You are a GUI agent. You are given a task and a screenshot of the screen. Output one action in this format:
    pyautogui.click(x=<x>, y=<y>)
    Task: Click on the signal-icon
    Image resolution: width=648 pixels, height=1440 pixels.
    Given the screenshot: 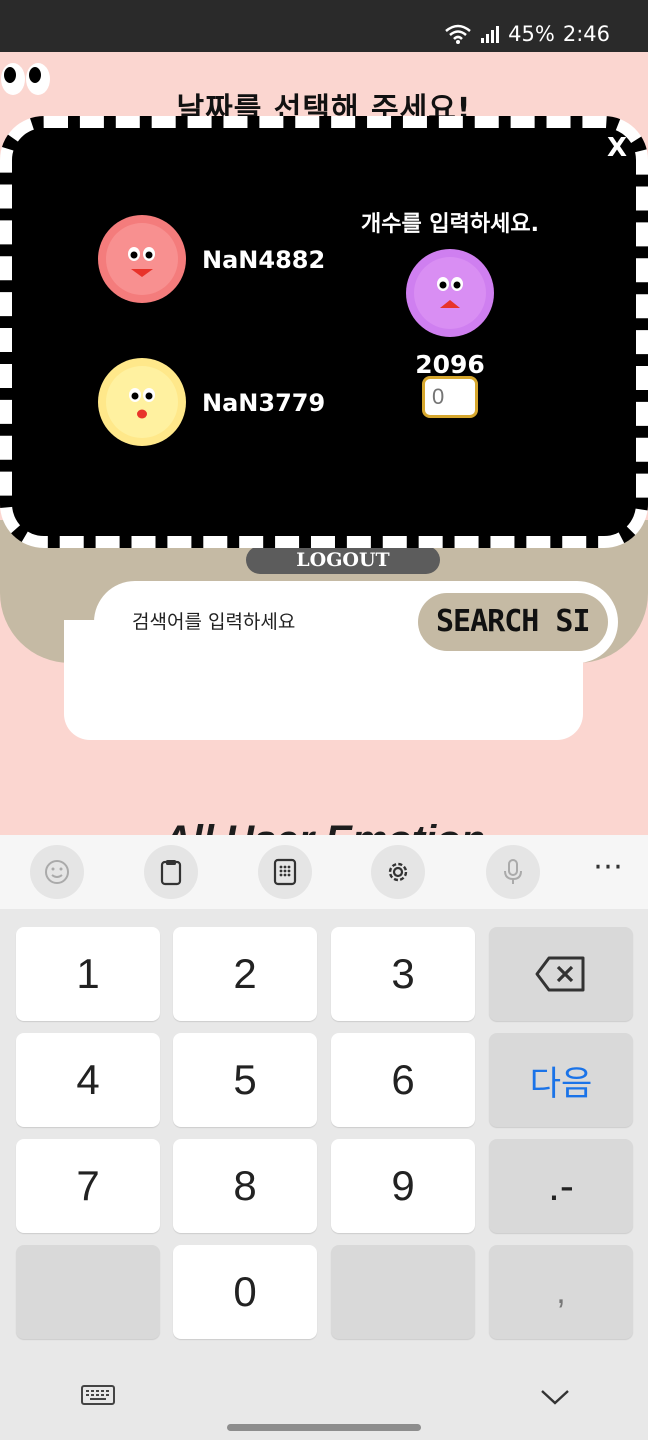 What is the action you would take?
    pyautogui.click(x=490, y=34)
    